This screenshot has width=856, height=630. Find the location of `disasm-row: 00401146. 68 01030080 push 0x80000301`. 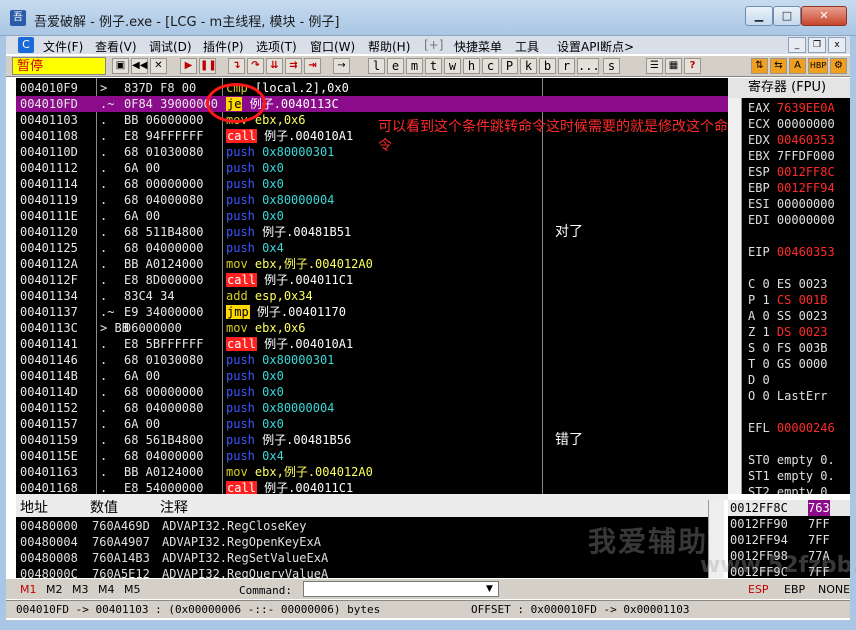

disasm-row: 00401146. 68 01030080 push 0x80000301 is located at coordinates (372, 360).